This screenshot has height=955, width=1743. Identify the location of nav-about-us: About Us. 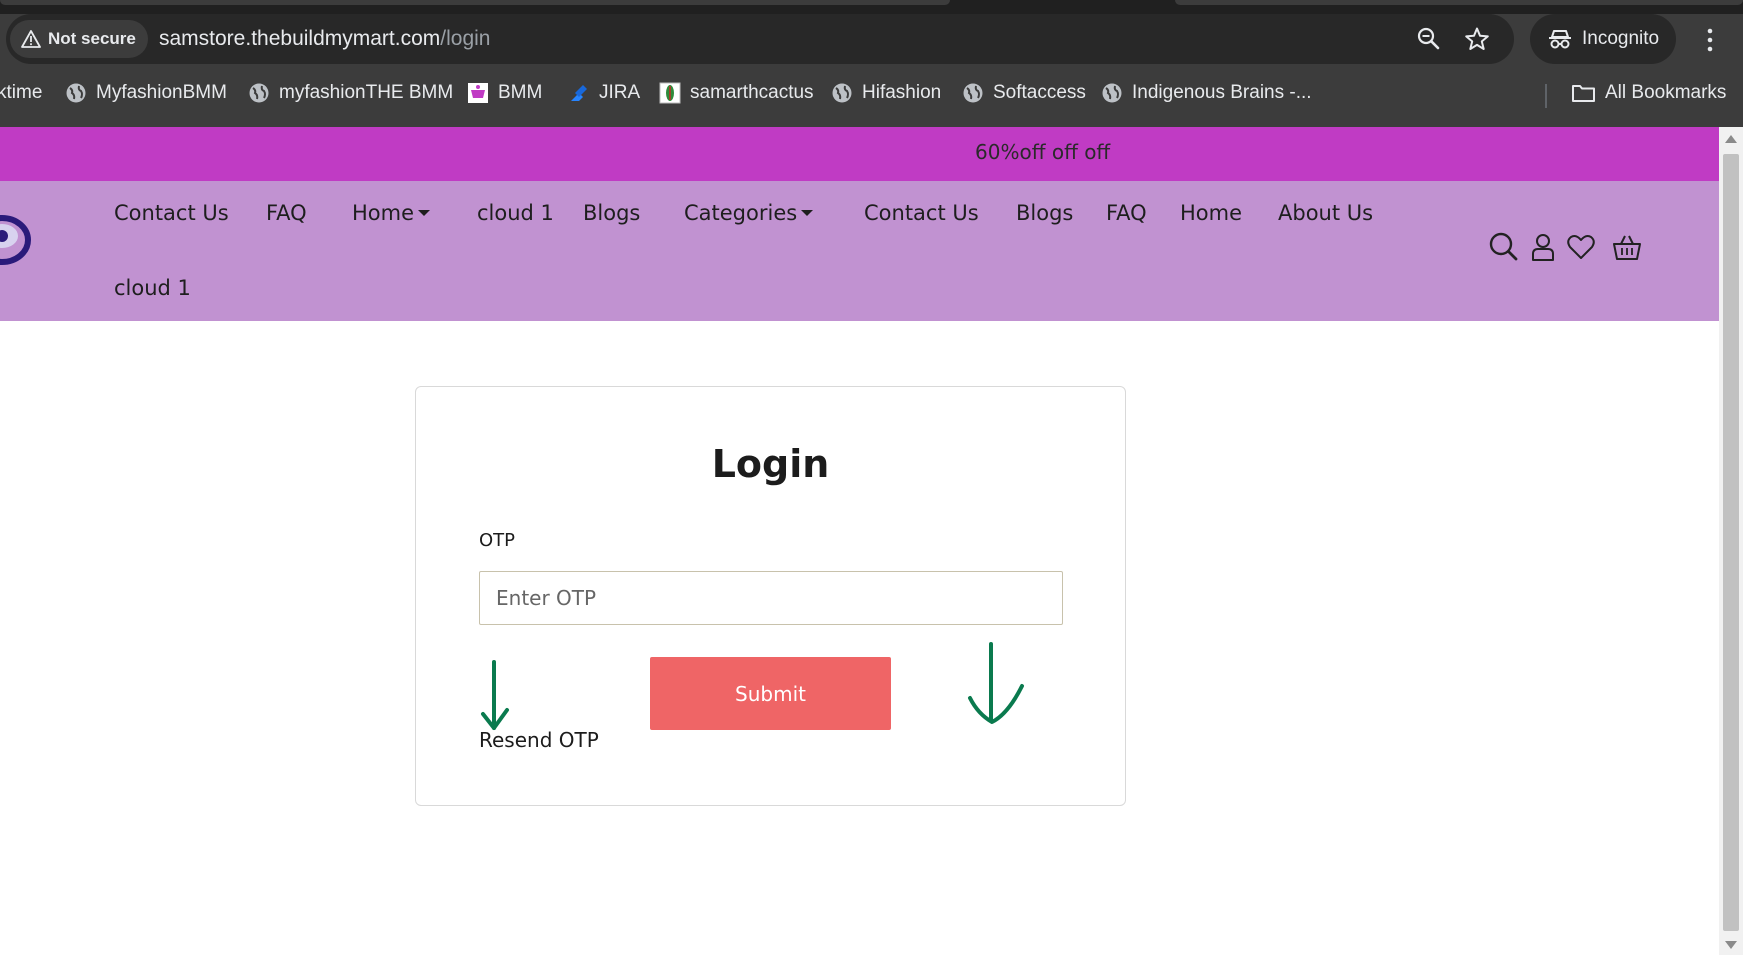
(1325, 213).